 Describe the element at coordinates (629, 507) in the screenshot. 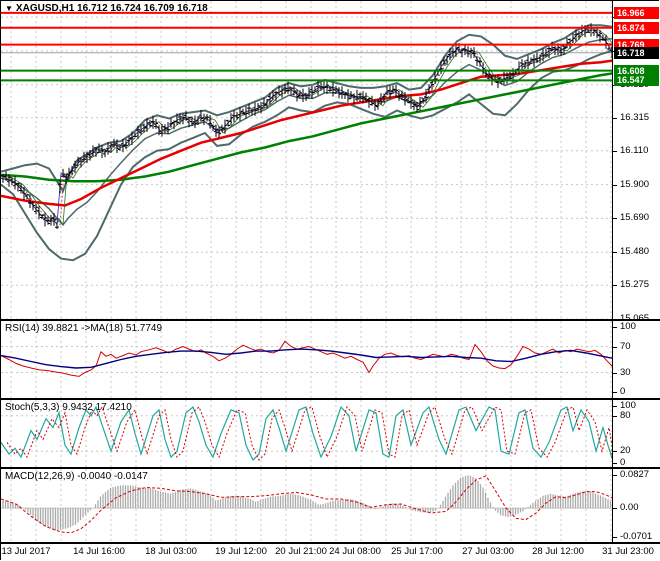

I see `axis-tick-label: 0.00` at that location.